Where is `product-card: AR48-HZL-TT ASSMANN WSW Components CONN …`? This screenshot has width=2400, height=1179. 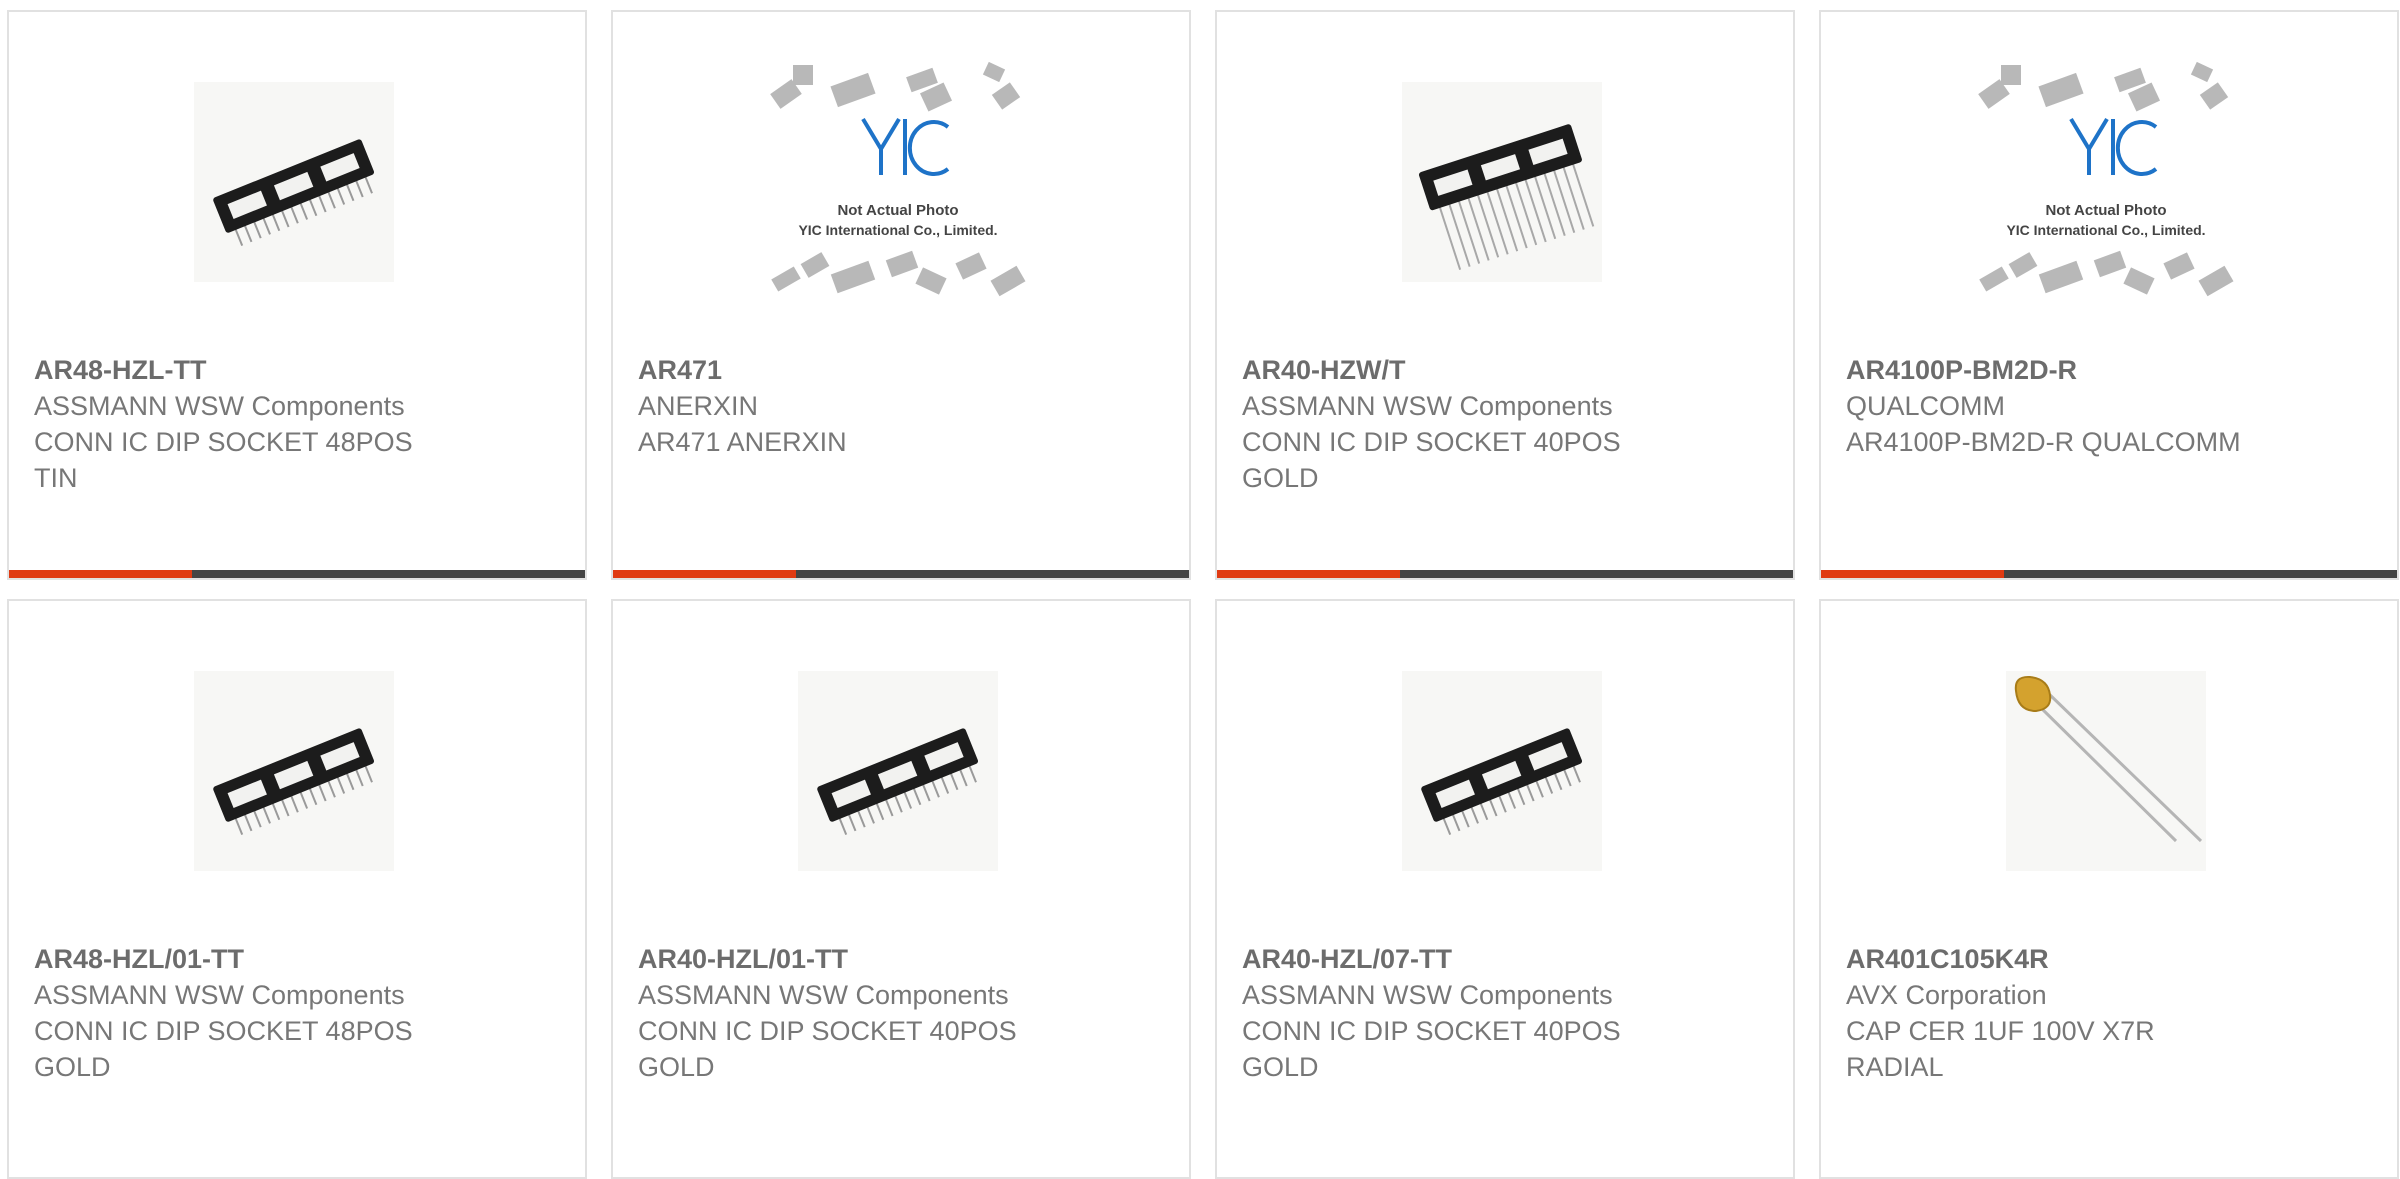
product-card: AR48-HZL-TT ASSMANN WSW Components CONN … is located at coordinates (297, 295).